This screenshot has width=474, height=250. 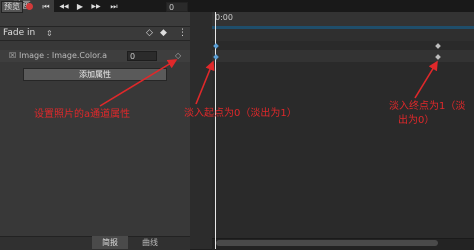 What do you see at coordinates (416, 120) in the screenshot?
I see `annotation-end-point-line2: 出为0）` at bounding box center [416, 120].